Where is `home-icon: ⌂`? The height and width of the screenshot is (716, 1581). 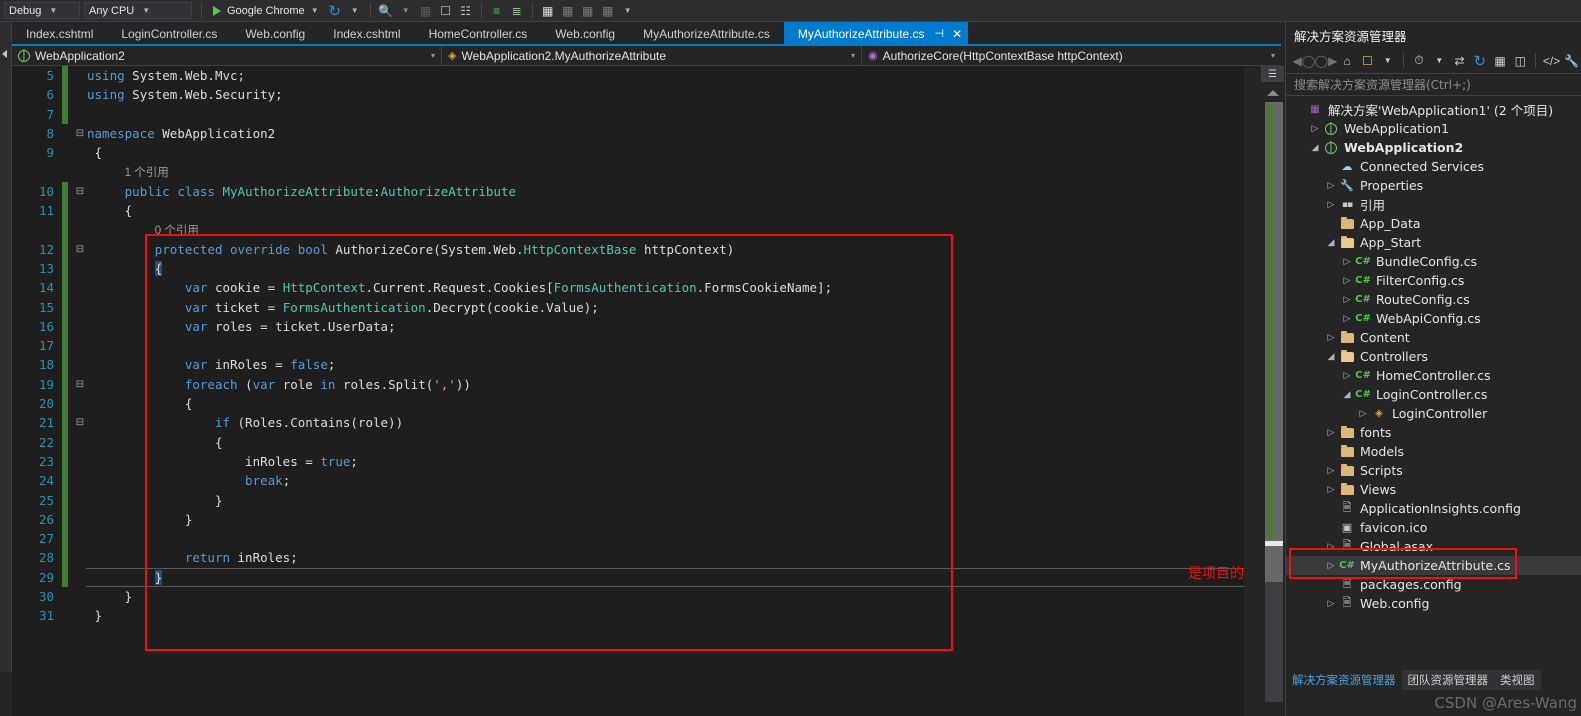
home-icon: ⌂ is located at coordinates (1347, 61).